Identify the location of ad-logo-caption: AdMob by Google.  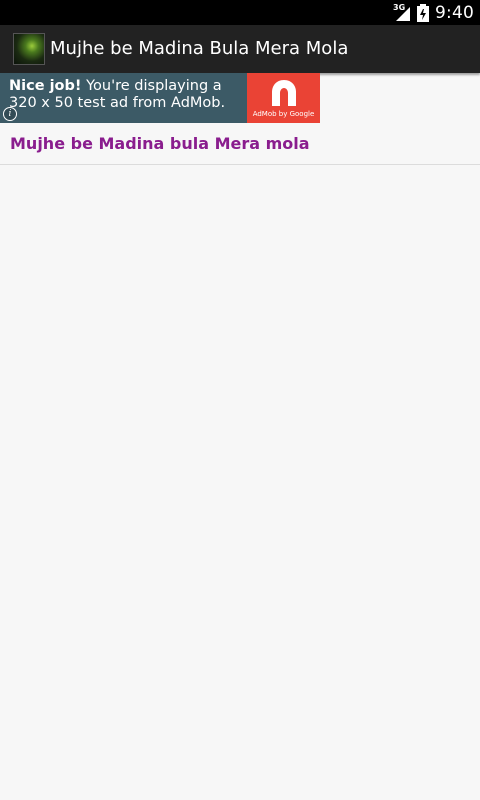
(283, 114).